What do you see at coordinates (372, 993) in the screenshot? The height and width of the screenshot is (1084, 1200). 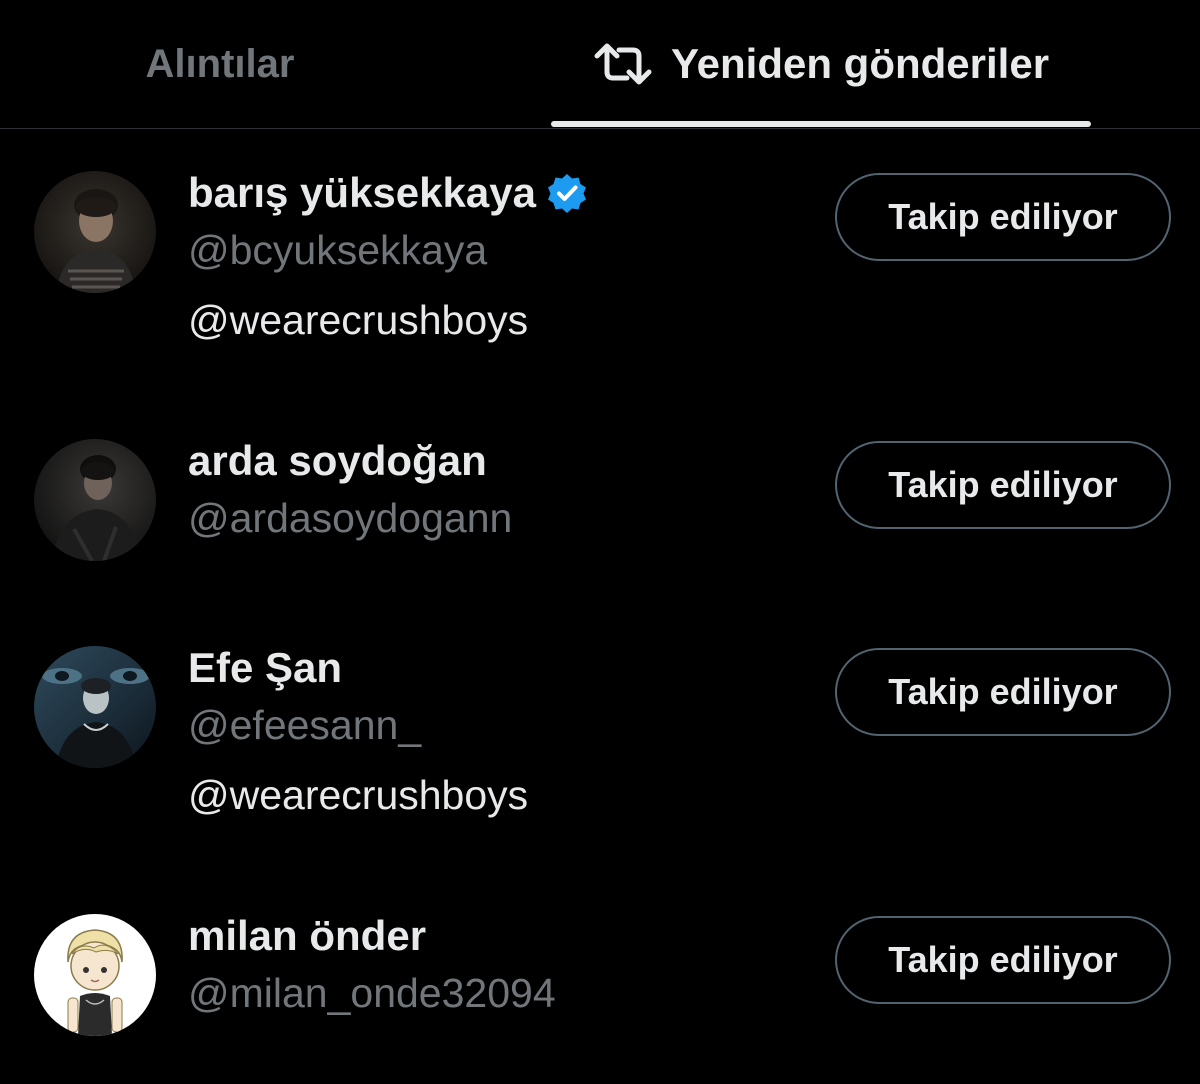 I see `user-handle: @milan_onde32094` at bounding box center [372, 993].